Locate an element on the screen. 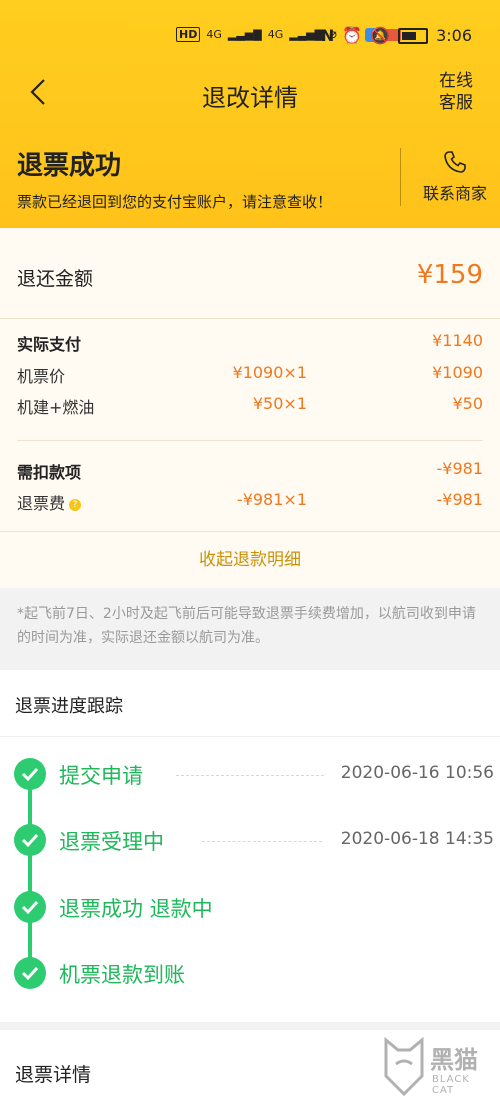 This screenshot has height=1100, width=500. progress-title: 退票进度跟踪 is located at coordinates (69, 706).